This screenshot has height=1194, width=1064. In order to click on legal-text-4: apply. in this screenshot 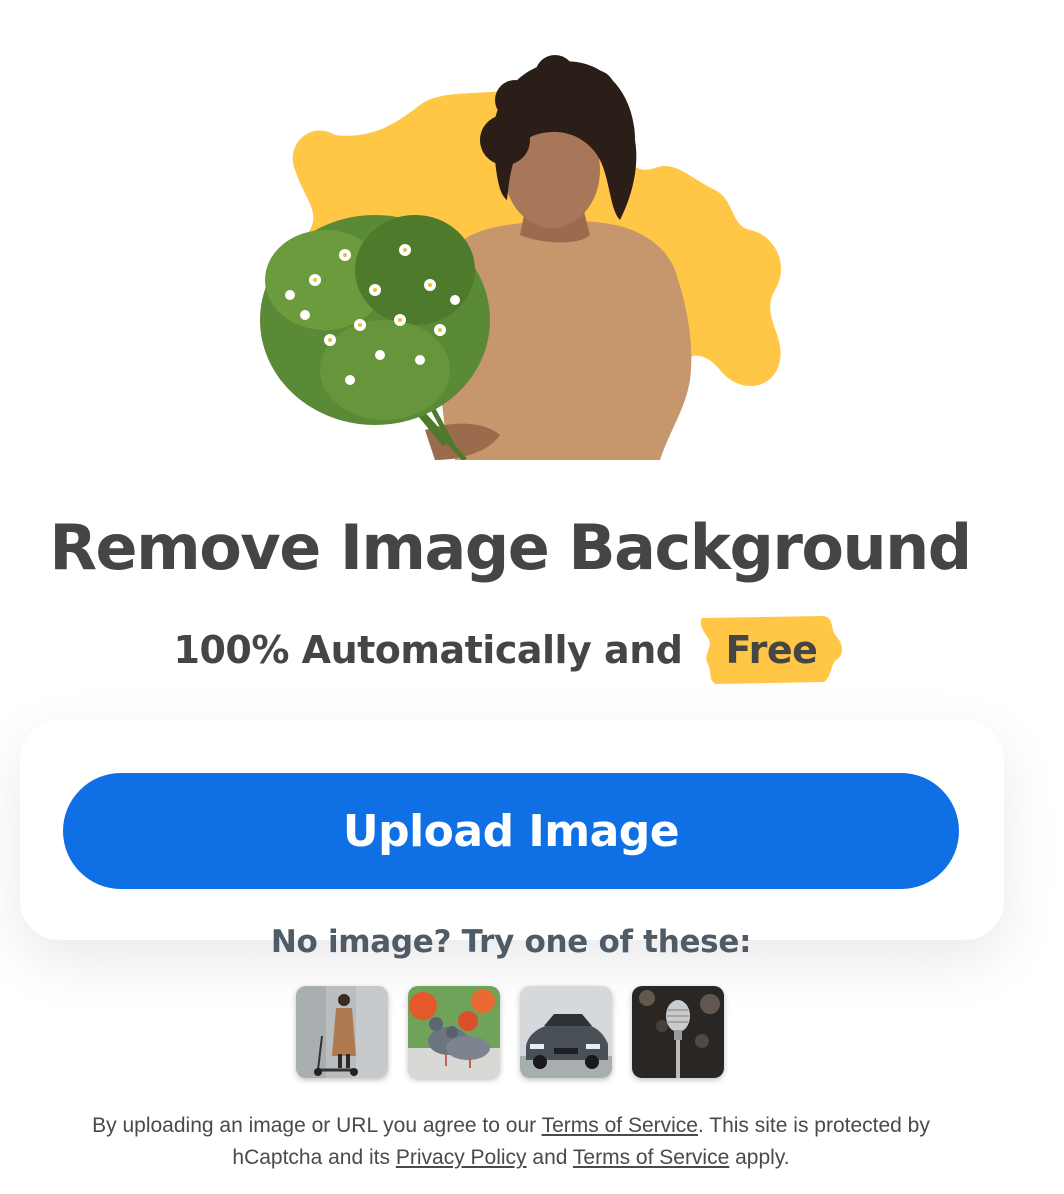, I will do `click(762, 1157)`.